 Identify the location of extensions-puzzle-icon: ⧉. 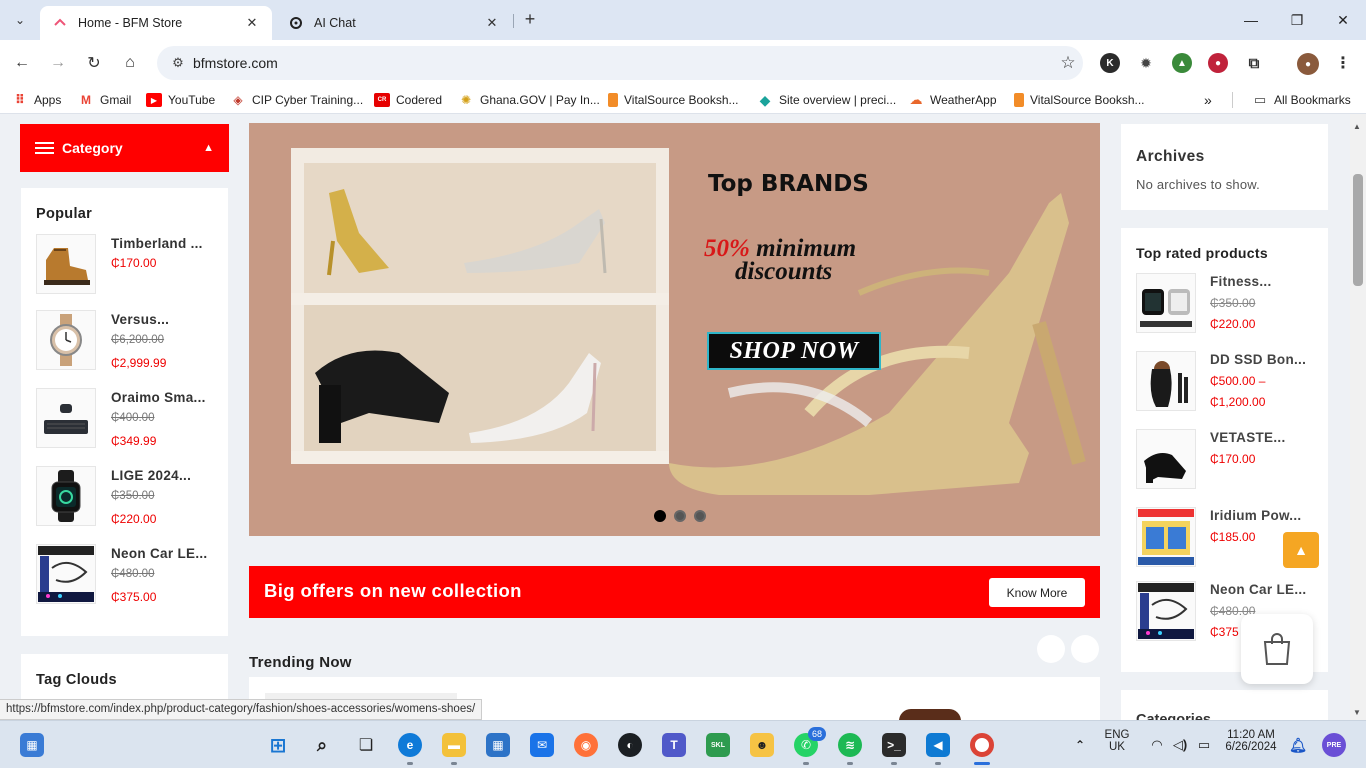
(1254, 63).